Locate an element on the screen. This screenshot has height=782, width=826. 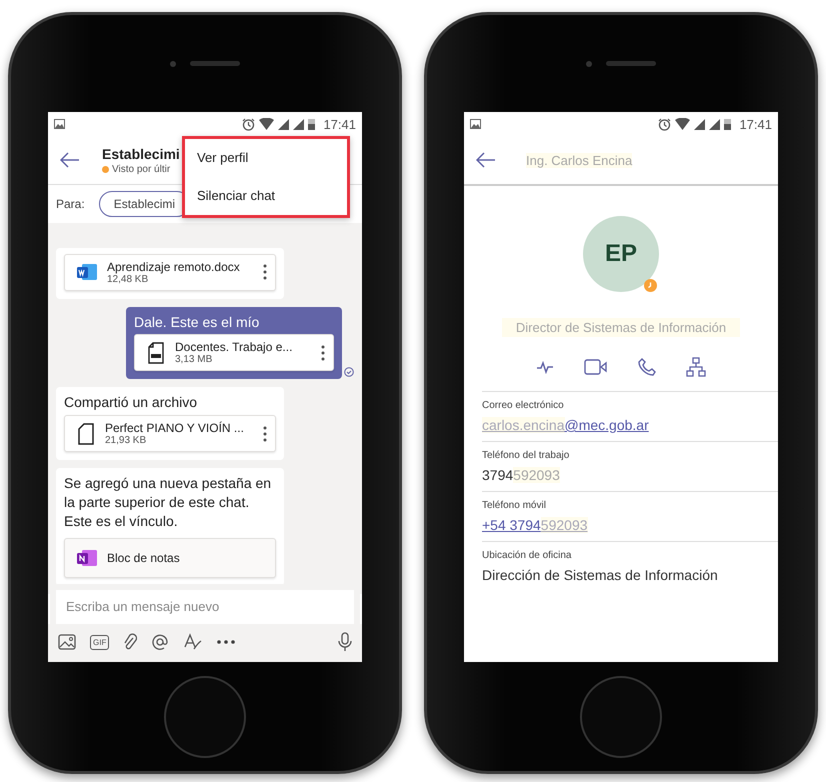
word-icon is located at coordinates (87, 272).